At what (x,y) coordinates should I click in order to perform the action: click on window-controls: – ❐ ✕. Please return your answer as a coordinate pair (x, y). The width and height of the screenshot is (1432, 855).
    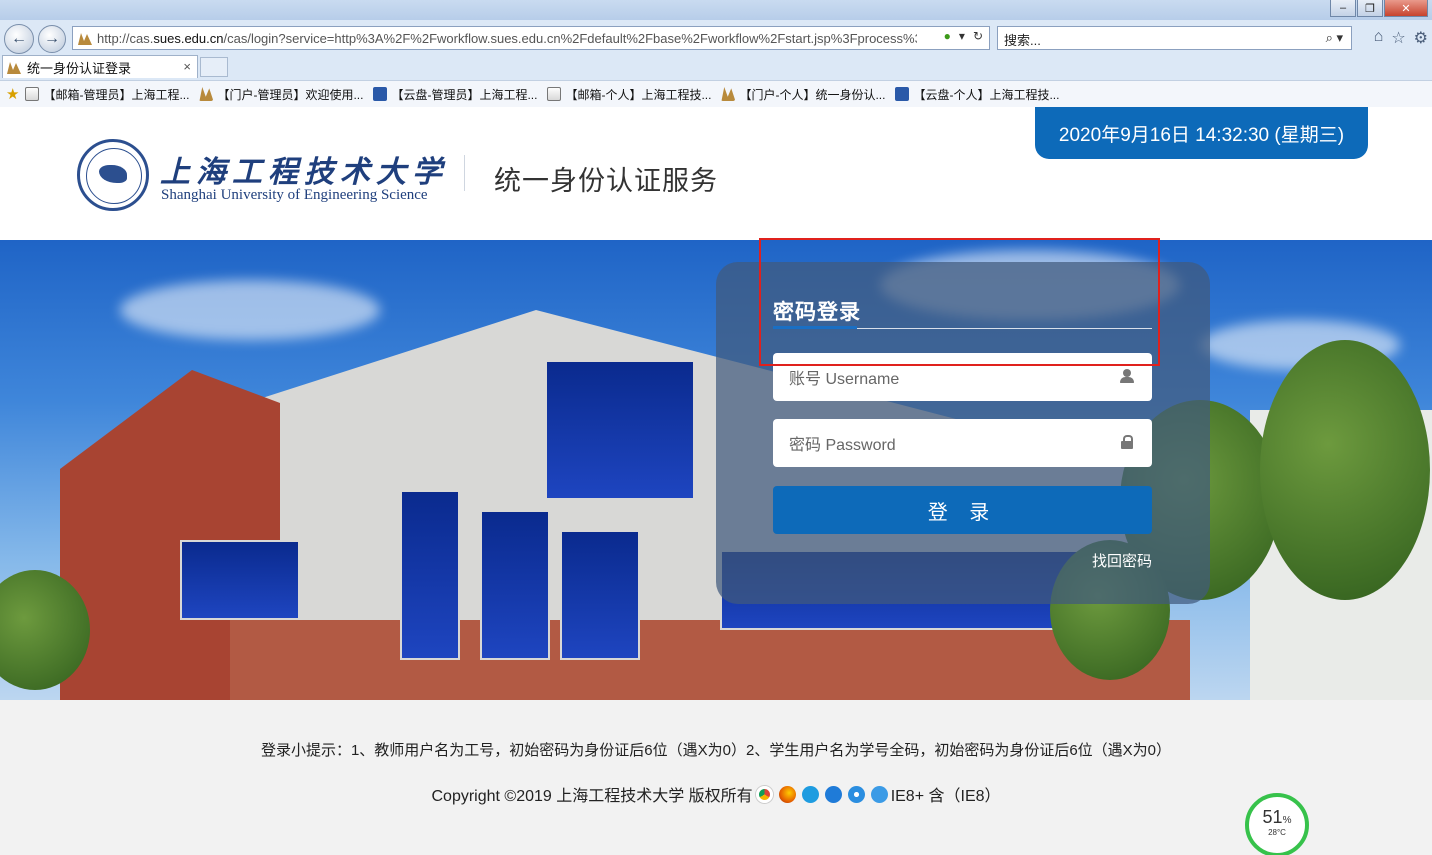
    Looking at the image, I should click on (1379, 8).